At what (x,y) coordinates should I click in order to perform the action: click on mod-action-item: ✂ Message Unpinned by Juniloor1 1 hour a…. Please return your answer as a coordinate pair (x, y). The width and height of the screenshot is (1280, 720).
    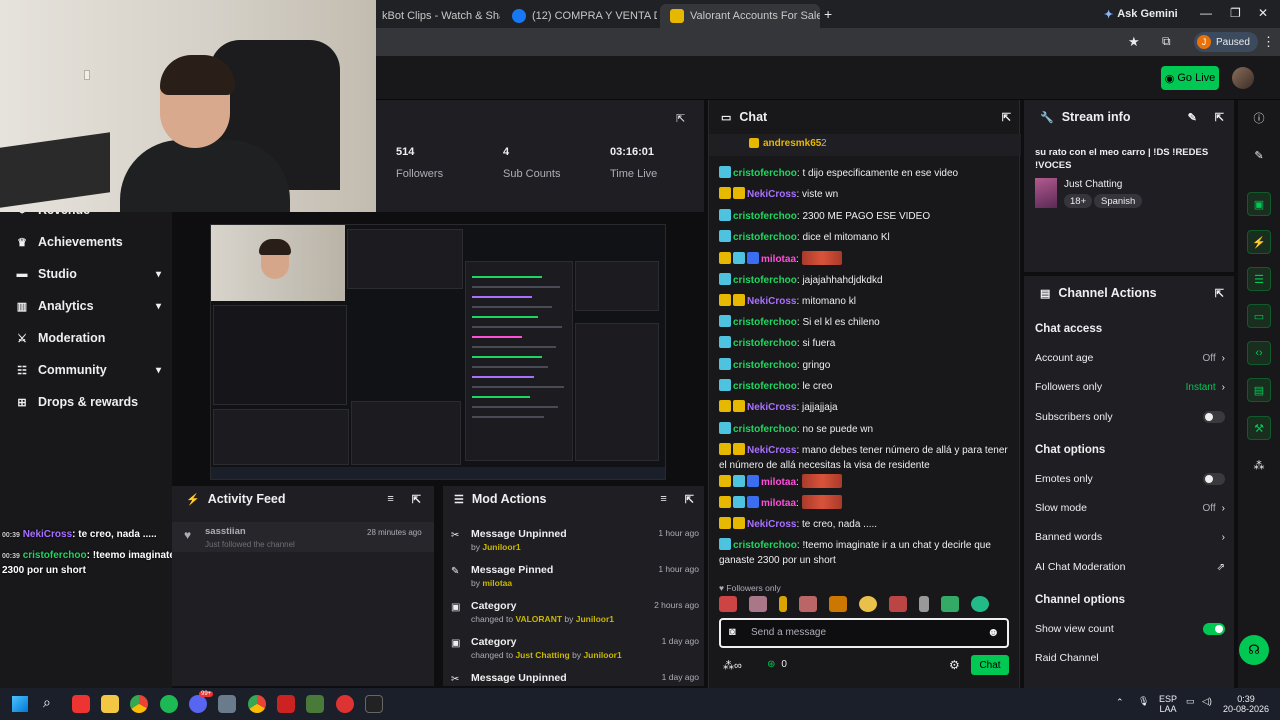
    Looking at the image, I should click on (575, 542).